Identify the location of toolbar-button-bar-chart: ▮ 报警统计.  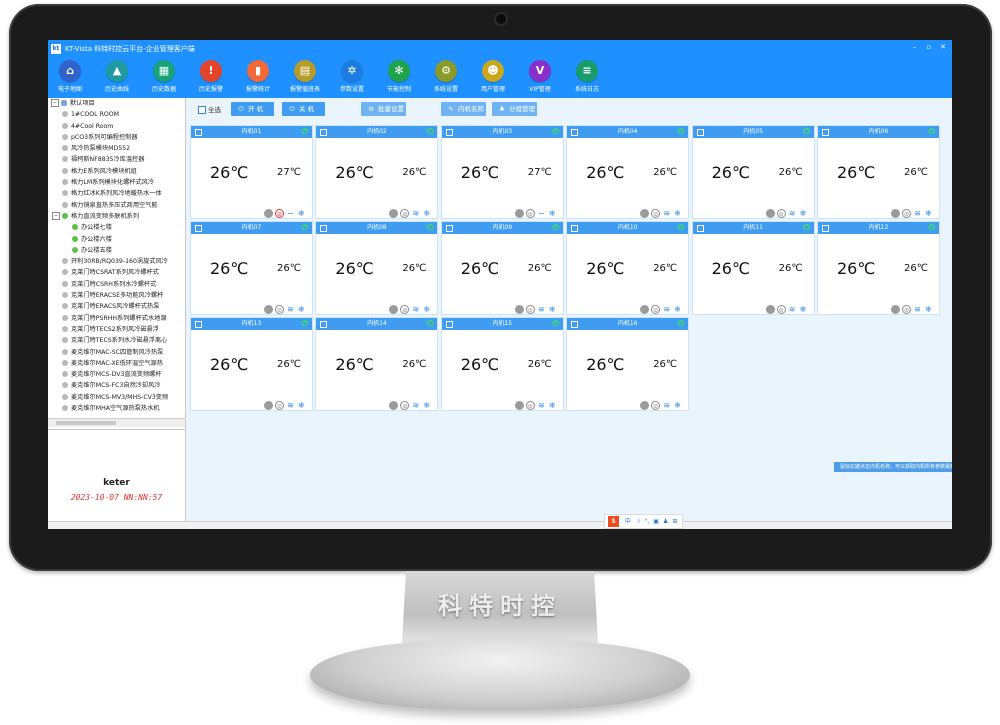
(258, 76).